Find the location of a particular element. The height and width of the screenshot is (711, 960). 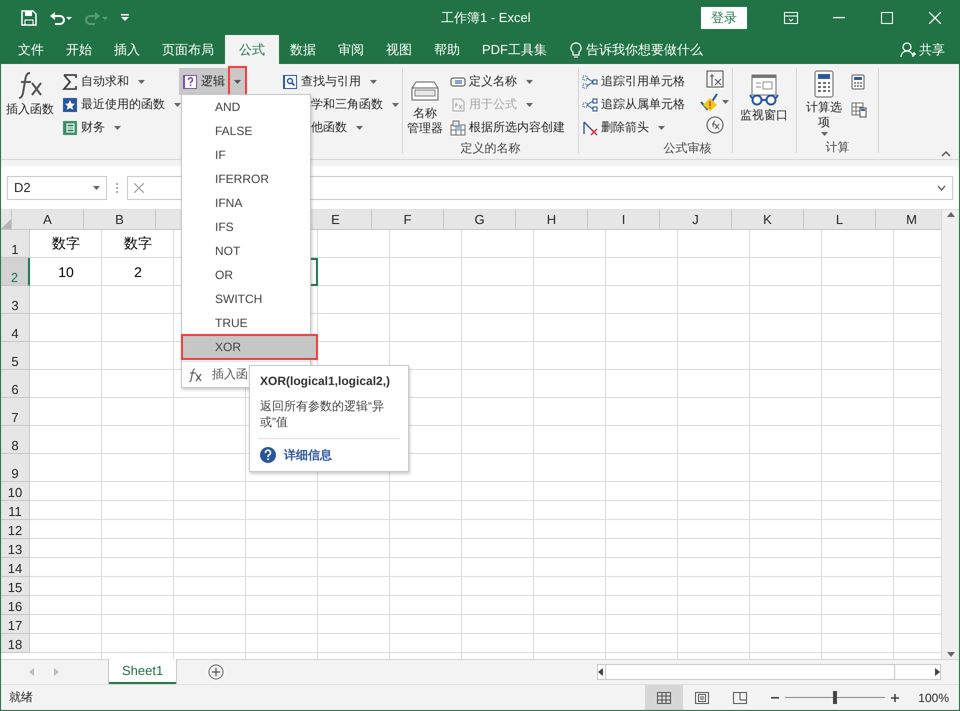

ribbon-button: 学和三角函数 is located at coordinates (353, 104).